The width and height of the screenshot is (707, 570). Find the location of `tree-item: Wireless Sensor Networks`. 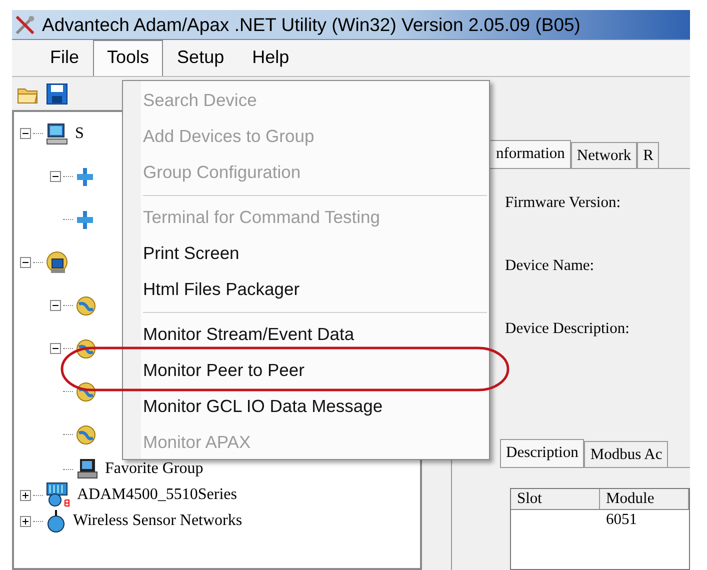

tree-item: Wireless Sensor Networks is located at coordinates (157, 521).